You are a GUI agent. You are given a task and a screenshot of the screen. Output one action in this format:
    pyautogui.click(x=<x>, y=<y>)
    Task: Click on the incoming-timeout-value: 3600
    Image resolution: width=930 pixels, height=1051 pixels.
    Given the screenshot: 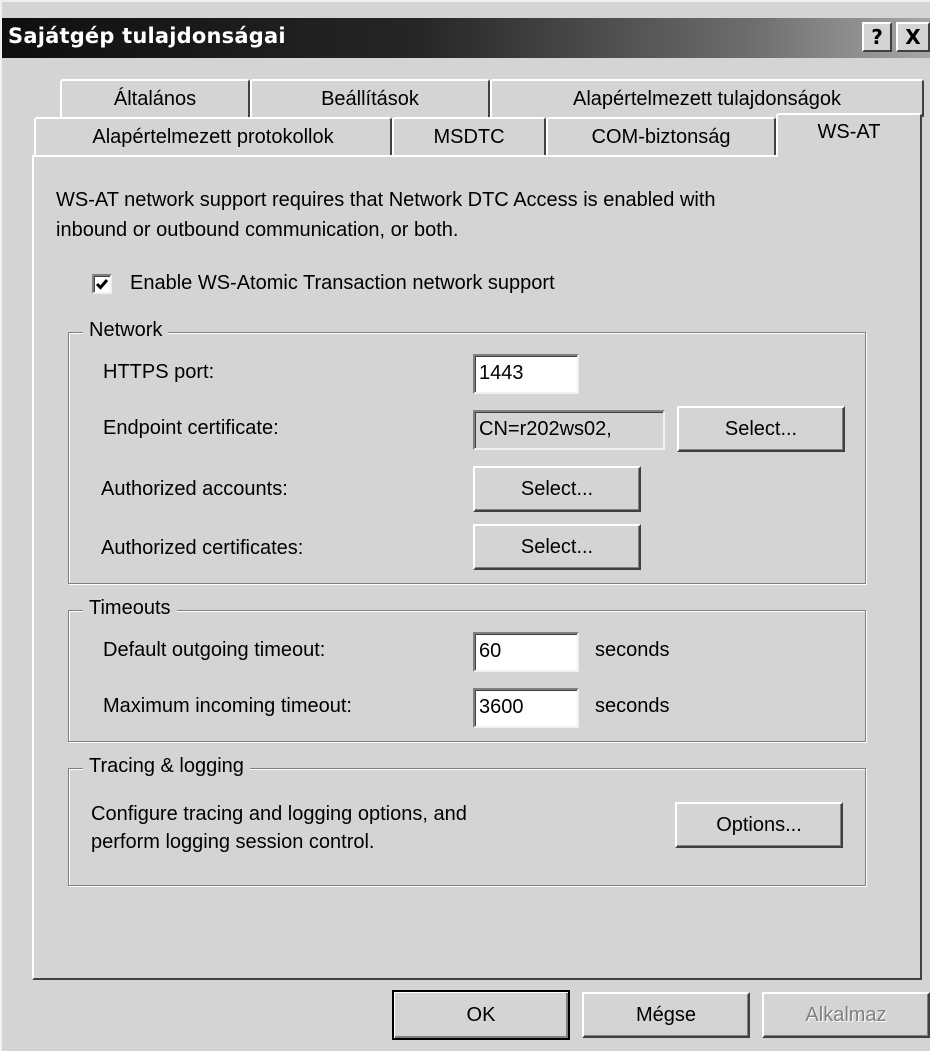 What is the action you would take?
    pyautogui.click(x=501, y=707)
    